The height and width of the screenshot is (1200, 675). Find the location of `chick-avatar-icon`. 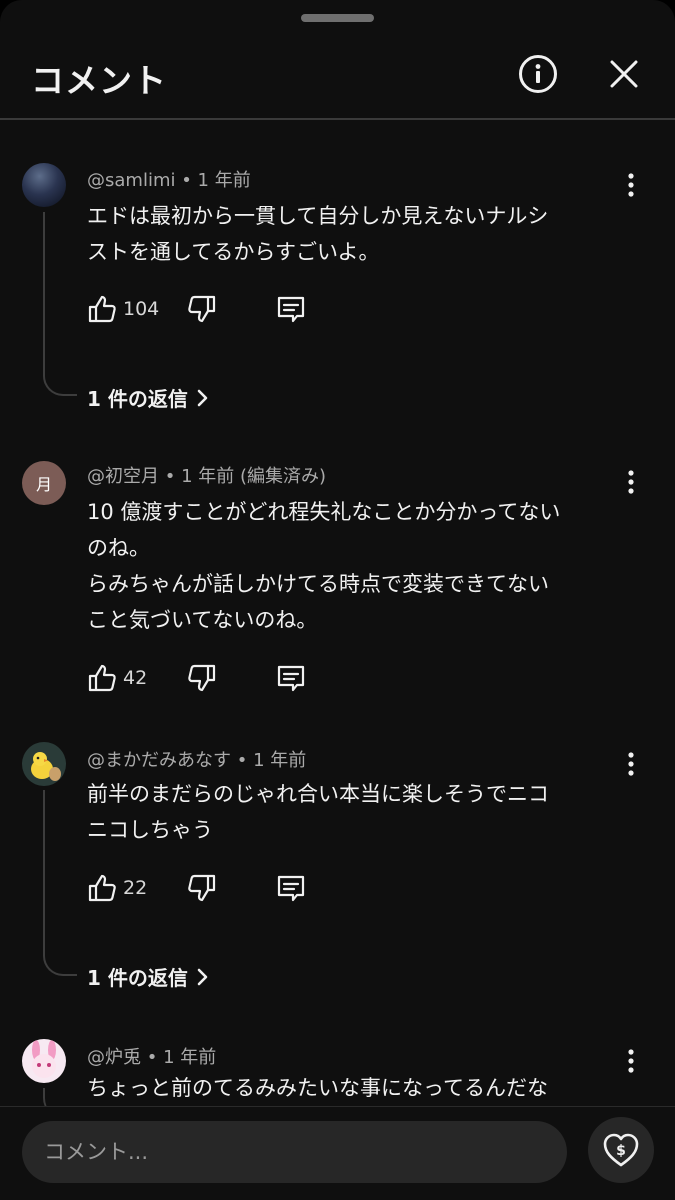

chick-avatar-icon is located at coordinates (46, 766).